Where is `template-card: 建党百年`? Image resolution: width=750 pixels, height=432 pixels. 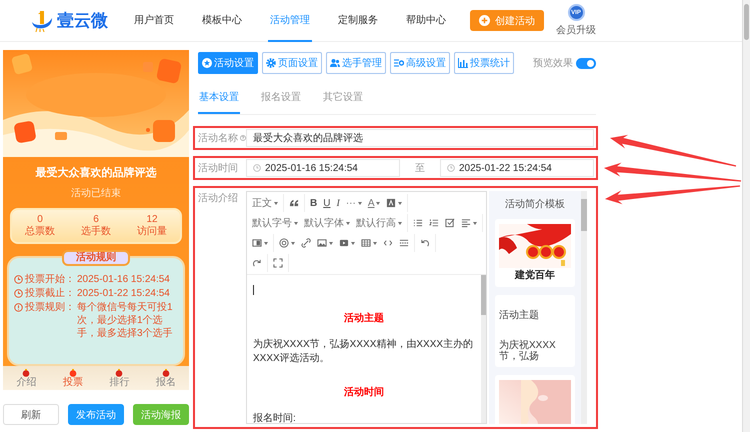
template-card: 建党百年 is located at coordinates (535, 253).